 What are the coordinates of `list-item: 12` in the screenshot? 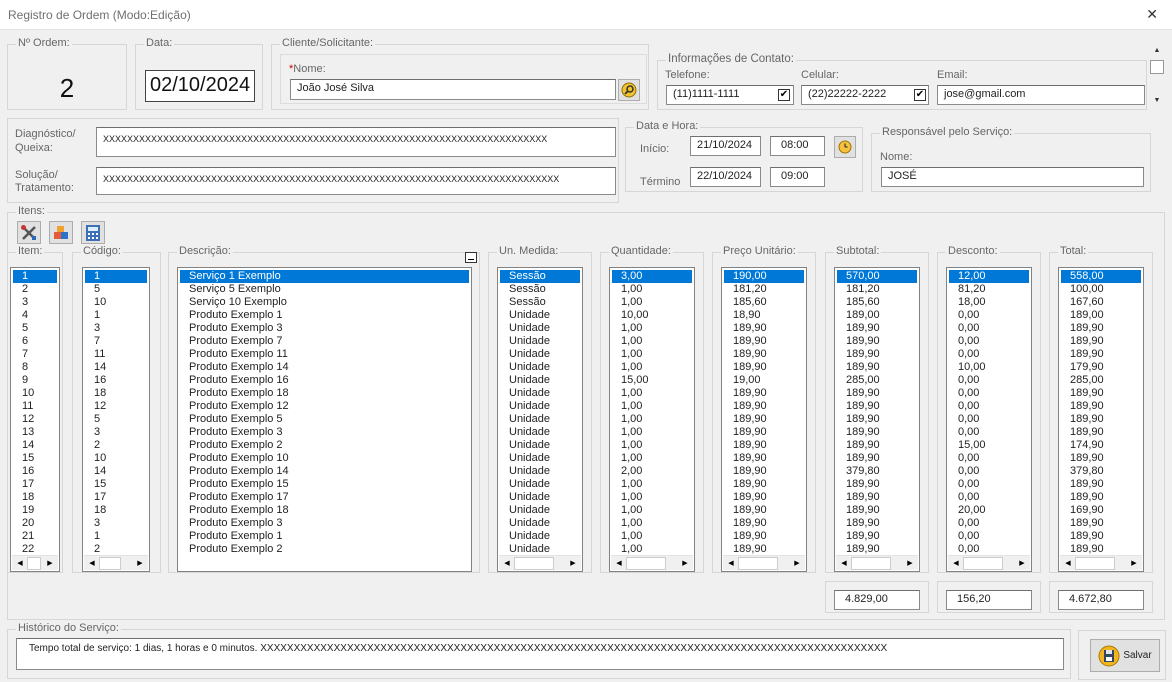 It's located at (35, 419).